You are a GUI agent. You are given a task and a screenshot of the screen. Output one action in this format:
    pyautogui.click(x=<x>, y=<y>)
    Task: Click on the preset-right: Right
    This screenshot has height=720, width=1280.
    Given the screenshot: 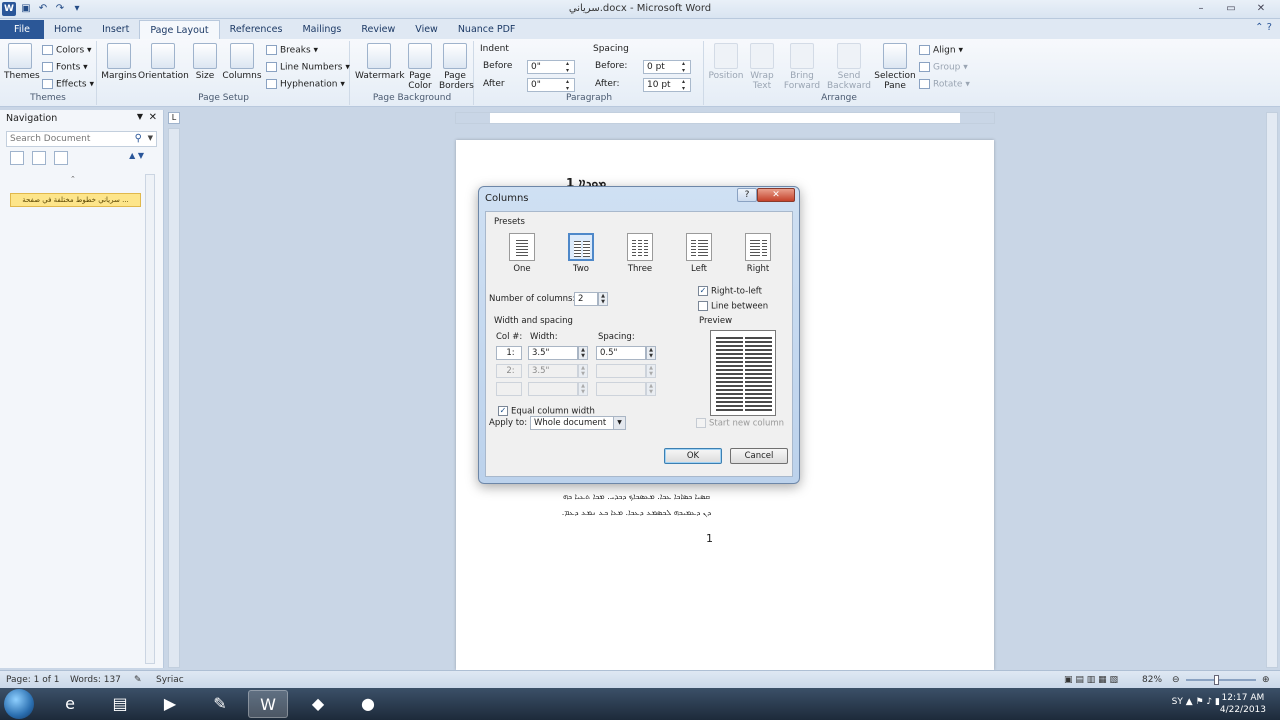 What is the action you would take?
    pyautogui.click(x=758, y=253)
    